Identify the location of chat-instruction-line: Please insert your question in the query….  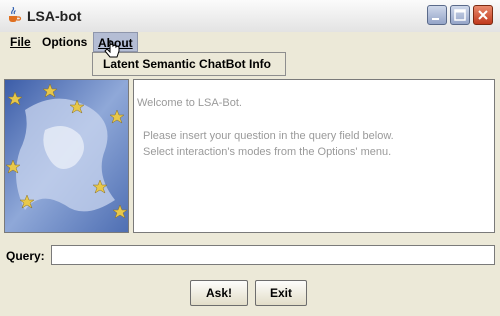
(268, 136).